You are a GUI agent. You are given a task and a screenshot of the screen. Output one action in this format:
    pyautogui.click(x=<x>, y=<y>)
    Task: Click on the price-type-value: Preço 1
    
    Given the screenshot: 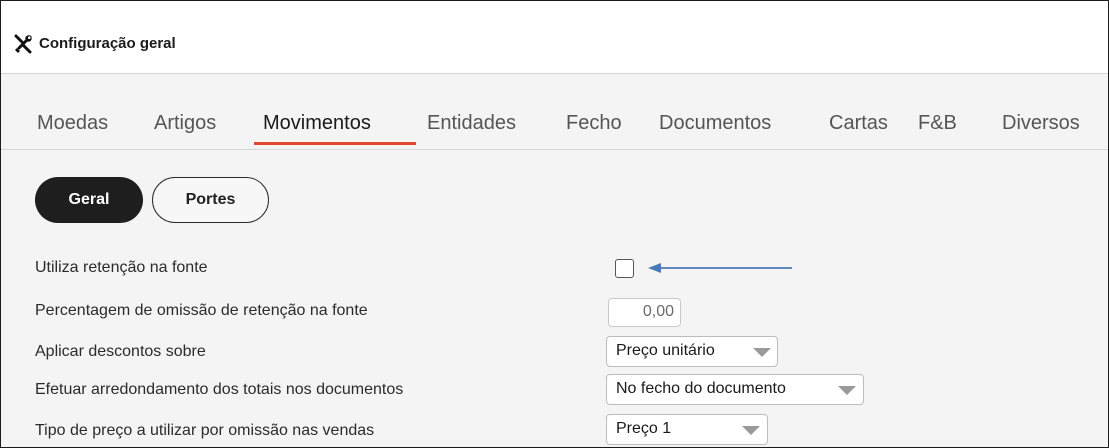 What is the action you would take?
    pyautogui.click(x=644, y=428)
    